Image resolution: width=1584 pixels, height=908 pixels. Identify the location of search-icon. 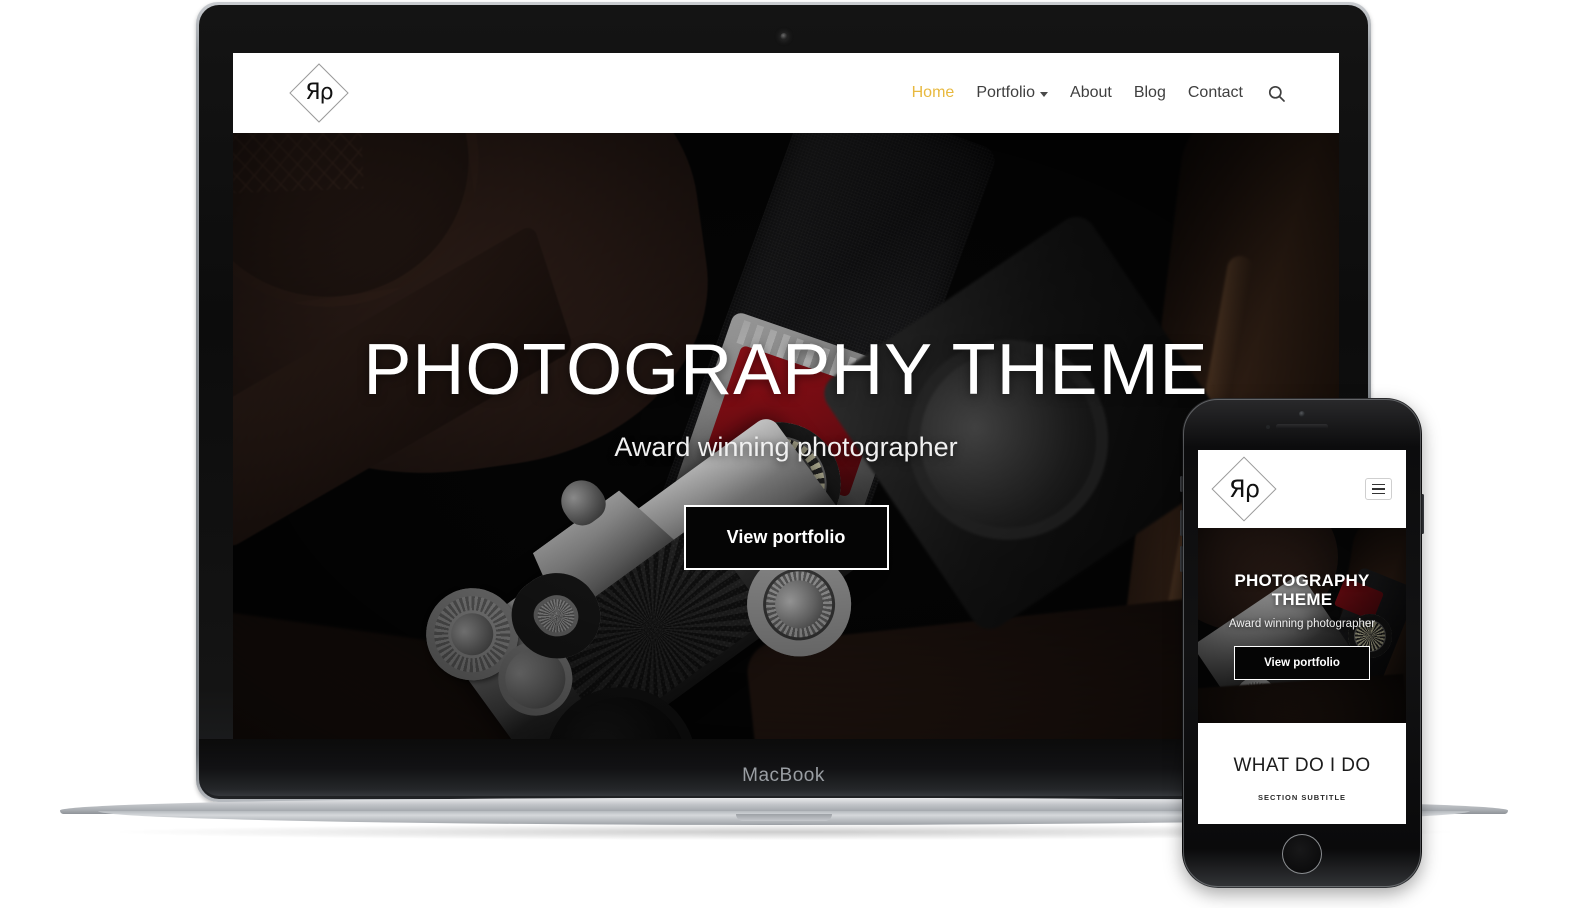
(1276, 93).